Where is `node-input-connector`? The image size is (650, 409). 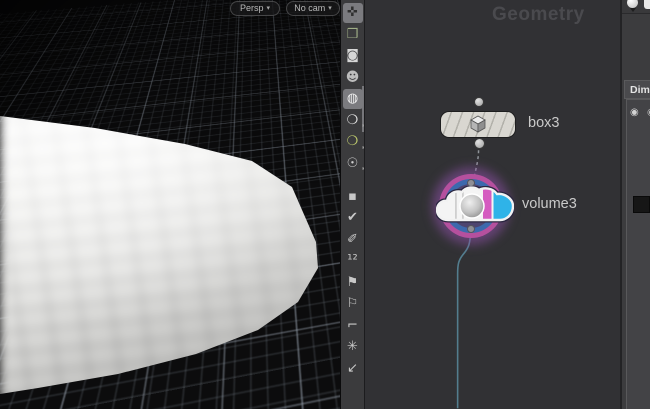
node-input-connector is located at coordinates (479, 102).